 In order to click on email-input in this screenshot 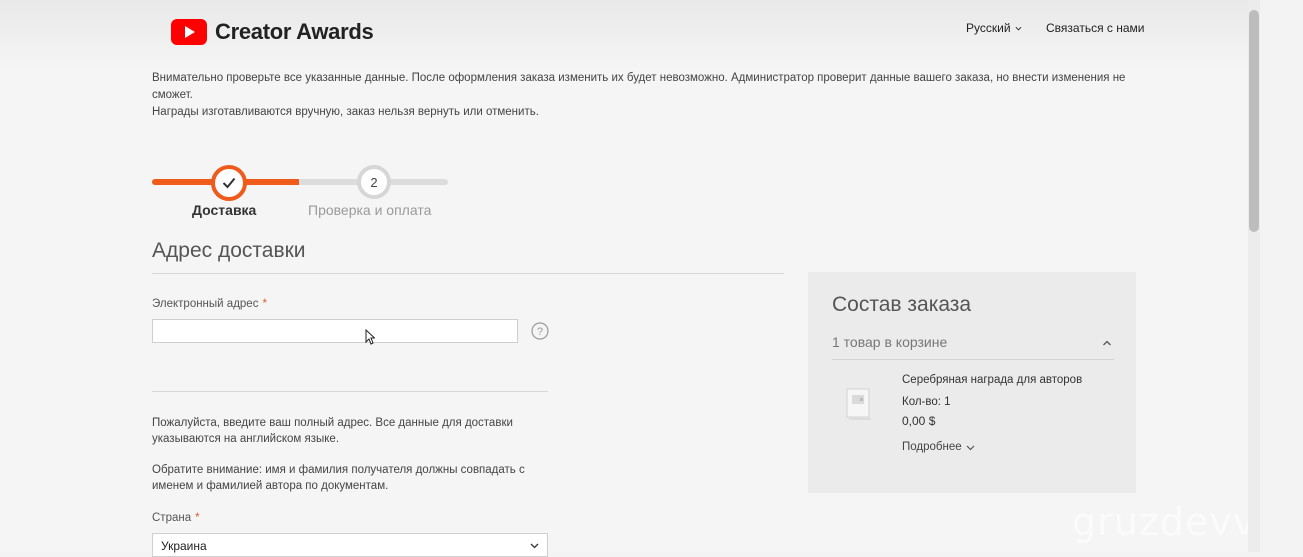, I will do `click(335, 331)`.